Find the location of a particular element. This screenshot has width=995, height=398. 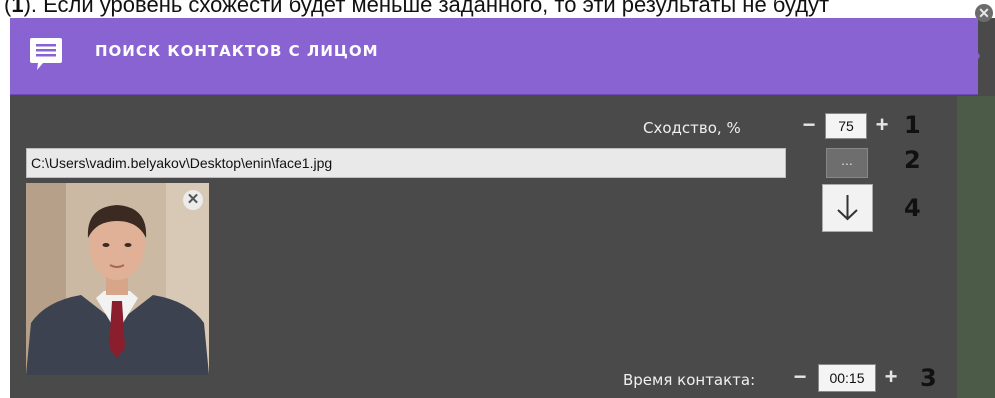

callout-3: 3 is located at coordinates (928, 378).